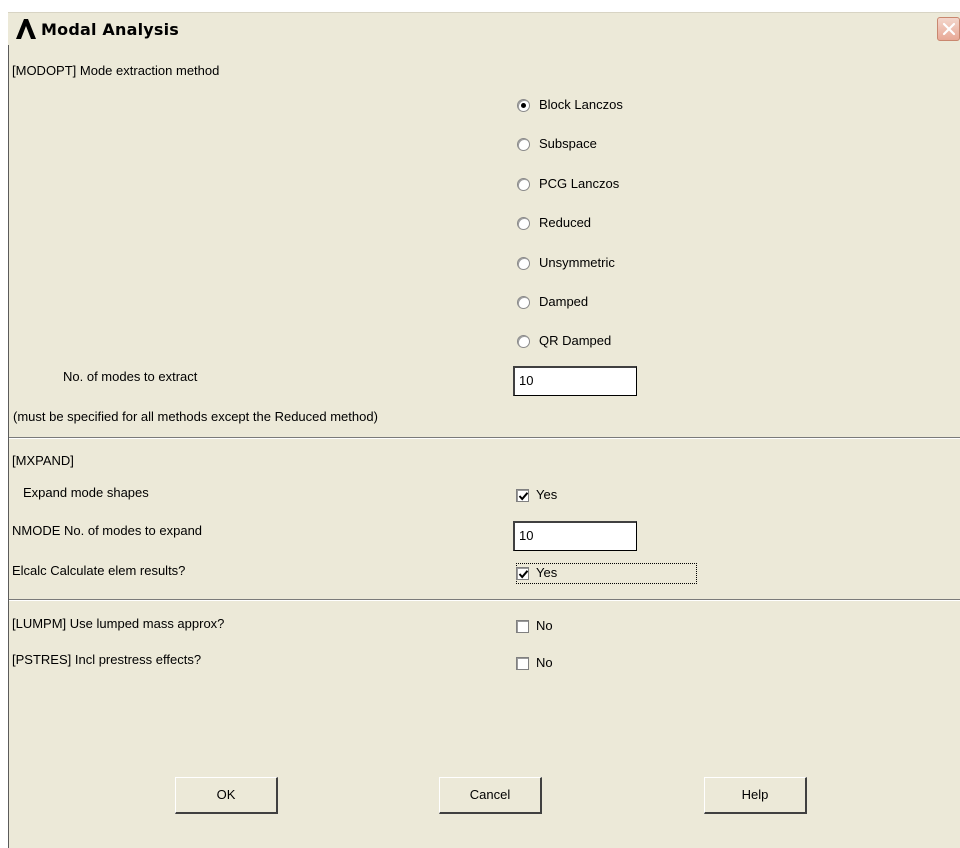 The image size is (960, 848). Describe the element at coordinates (575, 340) in the screenshot. I see `radio-label: QR Damped` at that location.